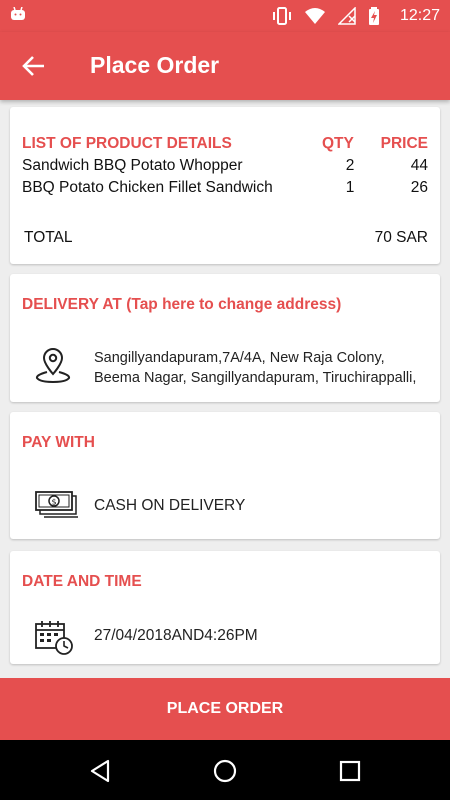  I want to click on cash-icon: $, so click(56, 504).